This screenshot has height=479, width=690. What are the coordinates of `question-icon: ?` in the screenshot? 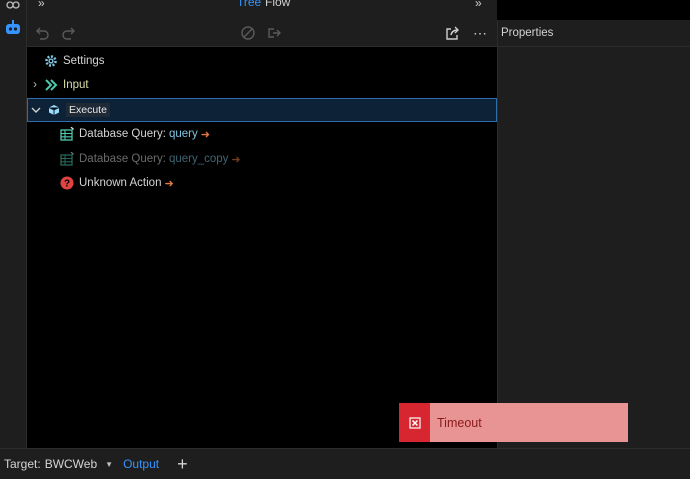 It's located at (67, 183).